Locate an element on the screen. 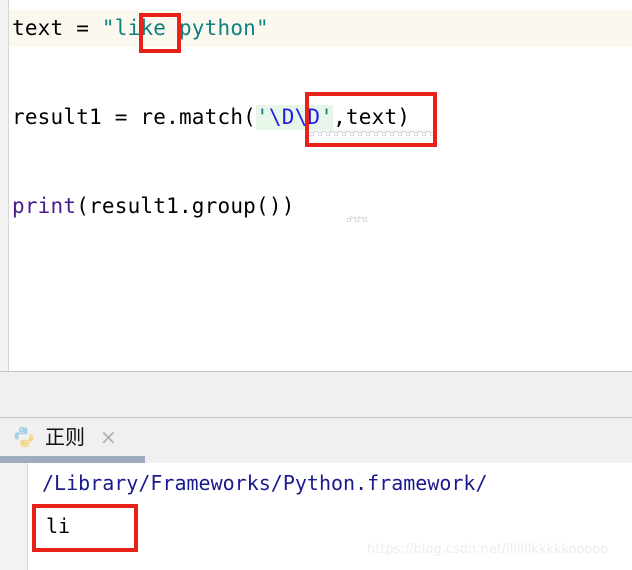 The height and width of the screenshot is (570, 632). code-line-3: print(result1.group()) is located at coordinates (153, 206).